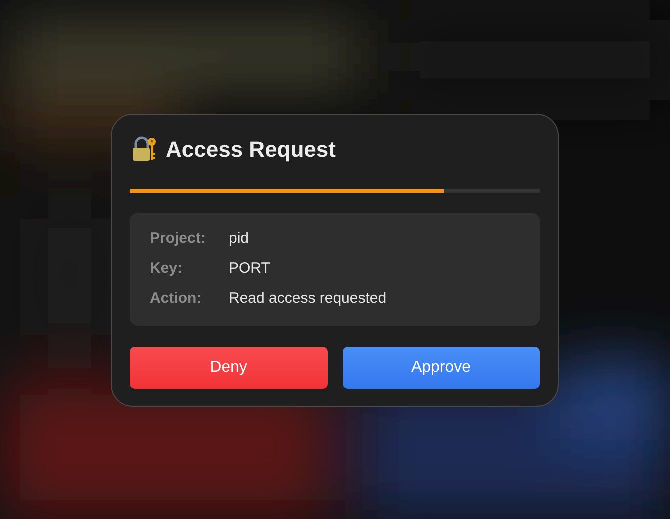  Describe the element at coordinates (229, 367) in the screenshot. I see `deny-button: Deny` at that location.